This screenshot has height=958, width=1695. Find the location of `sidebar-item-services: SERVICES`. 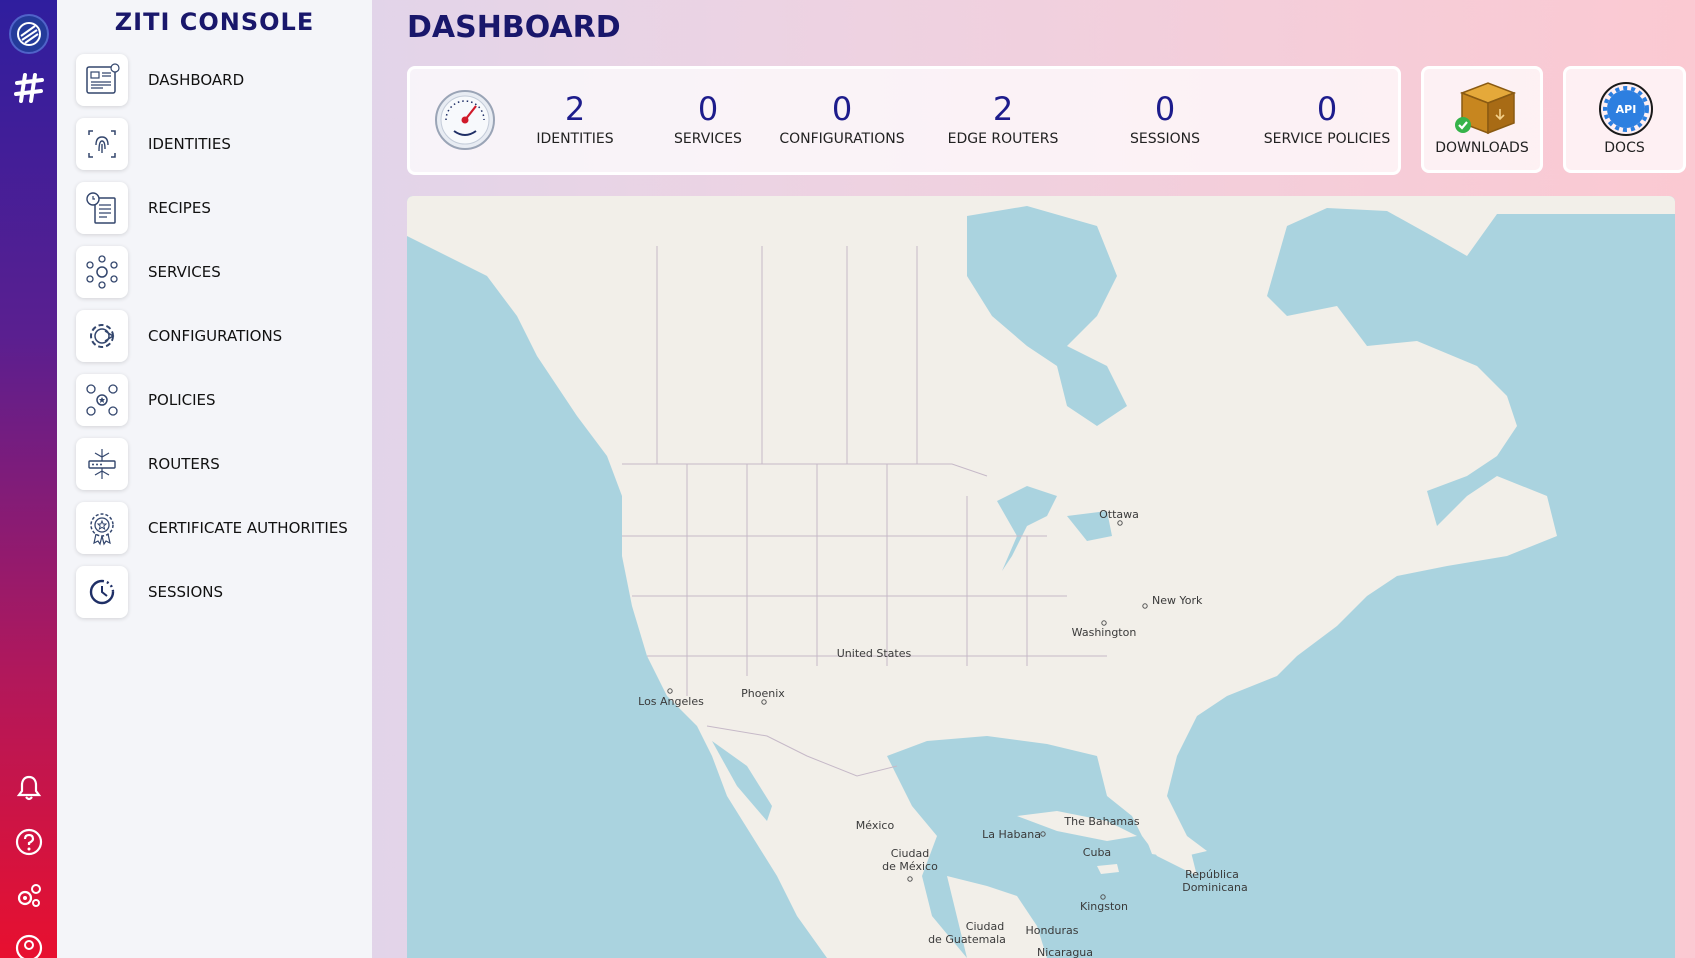

sidebar-item-services: SERVICES is located at coordinates (221, 272).